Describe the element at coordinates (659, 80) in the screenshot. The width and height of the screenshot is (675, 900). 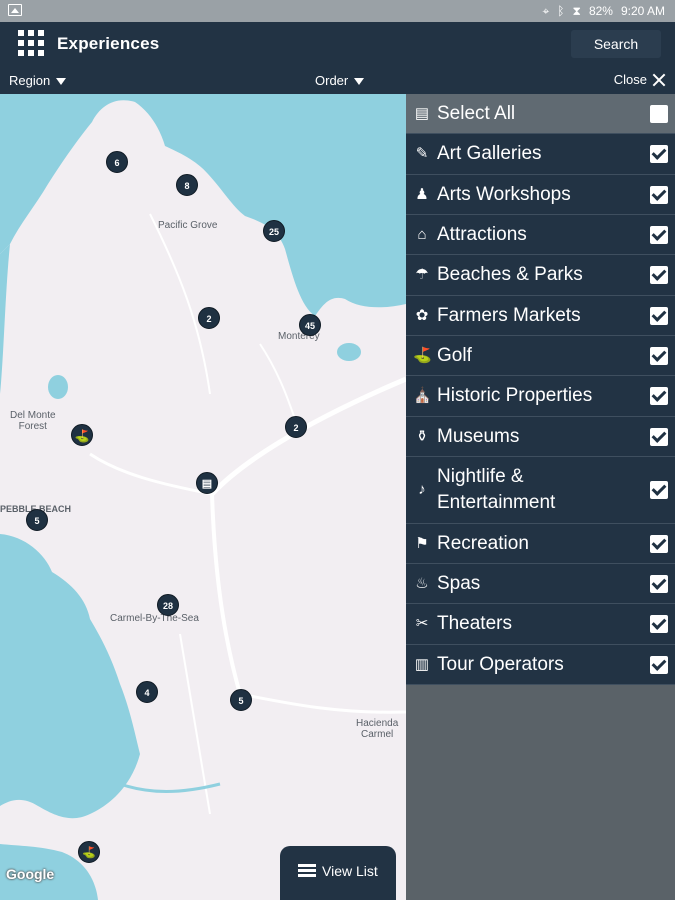
I see `close-icon` at that location.